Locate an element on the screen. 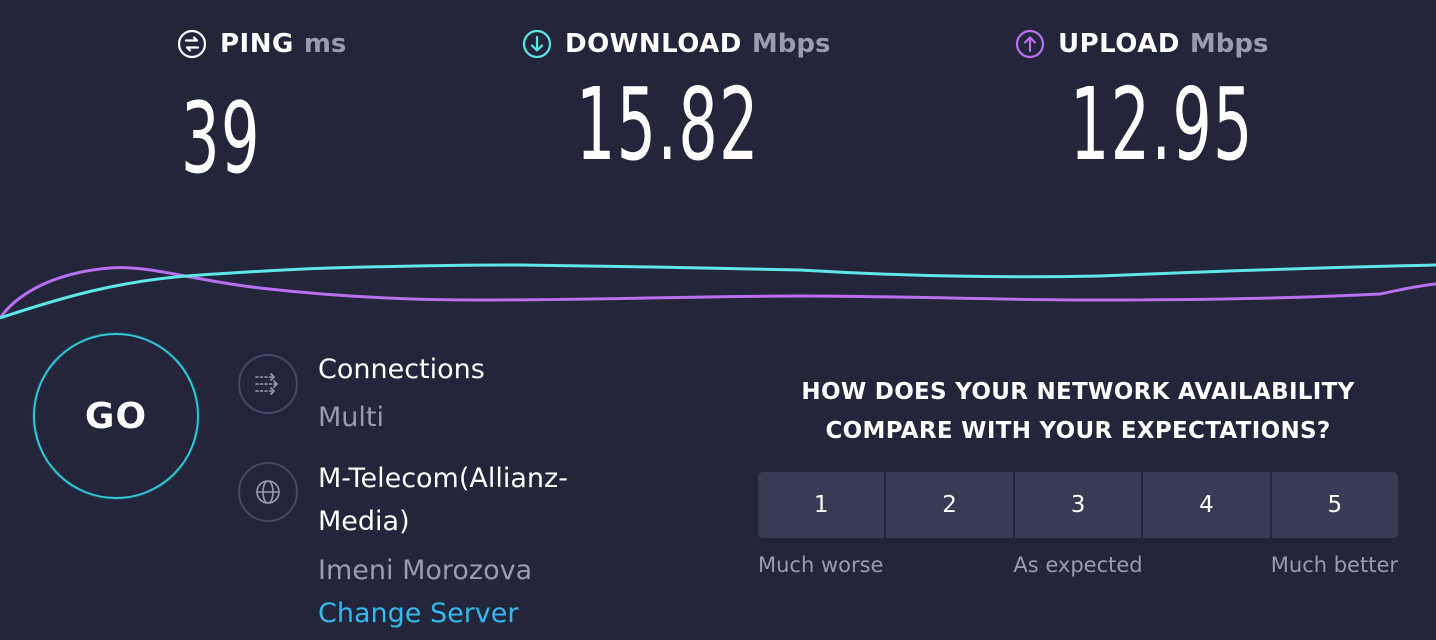 The width and height of the screenshot is (1436, 640). connections-icon is located at coordinates (268, 384).